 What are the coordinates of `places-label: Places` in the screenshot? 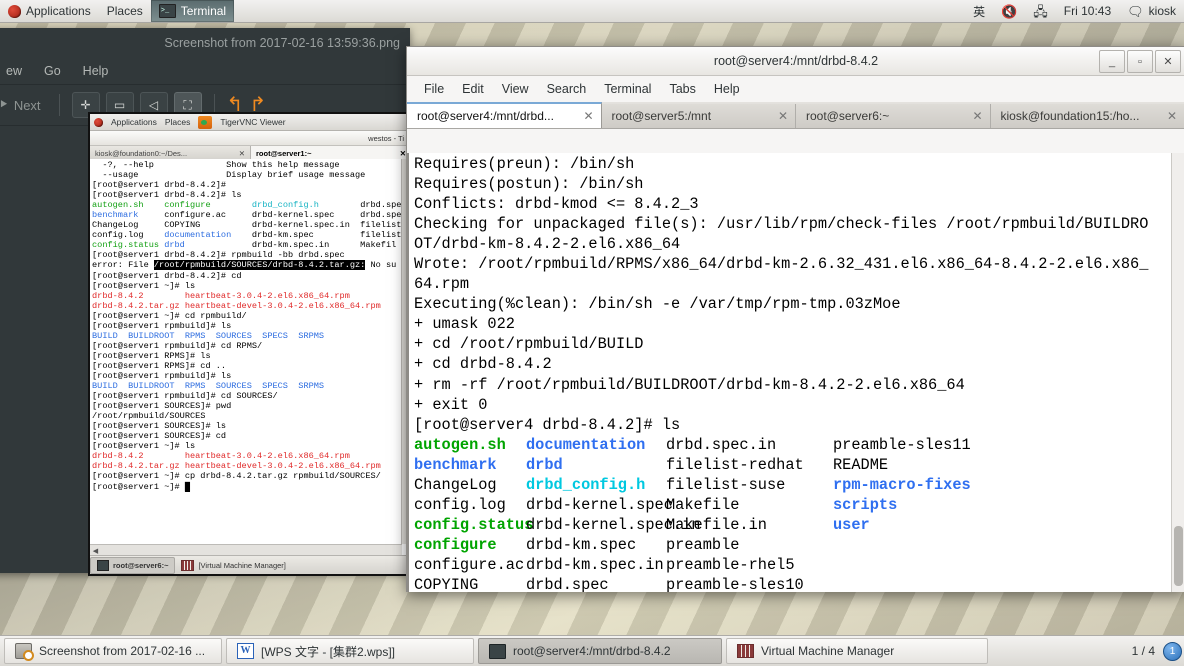 It's located at (124, 11).